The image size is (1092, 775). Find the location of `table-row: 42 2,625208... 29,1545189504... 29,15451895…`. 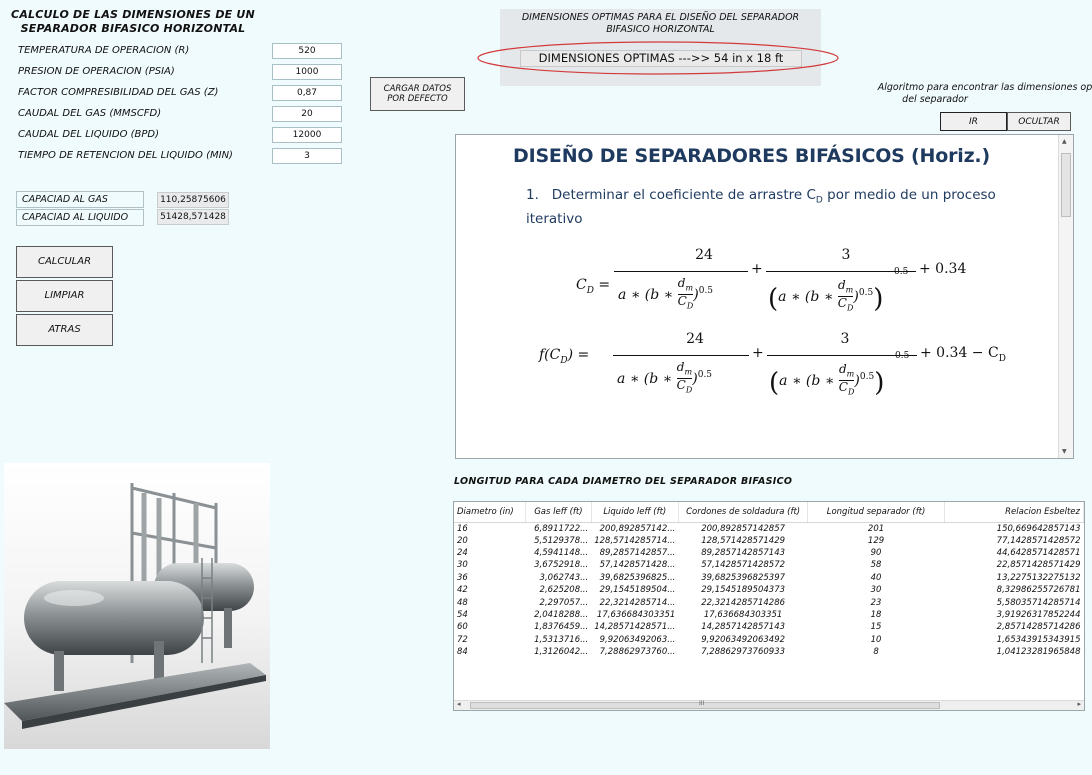

table-row: 42 2,625208... 29,1545189504... 29,15451895… is located at coordinates (769, 590).